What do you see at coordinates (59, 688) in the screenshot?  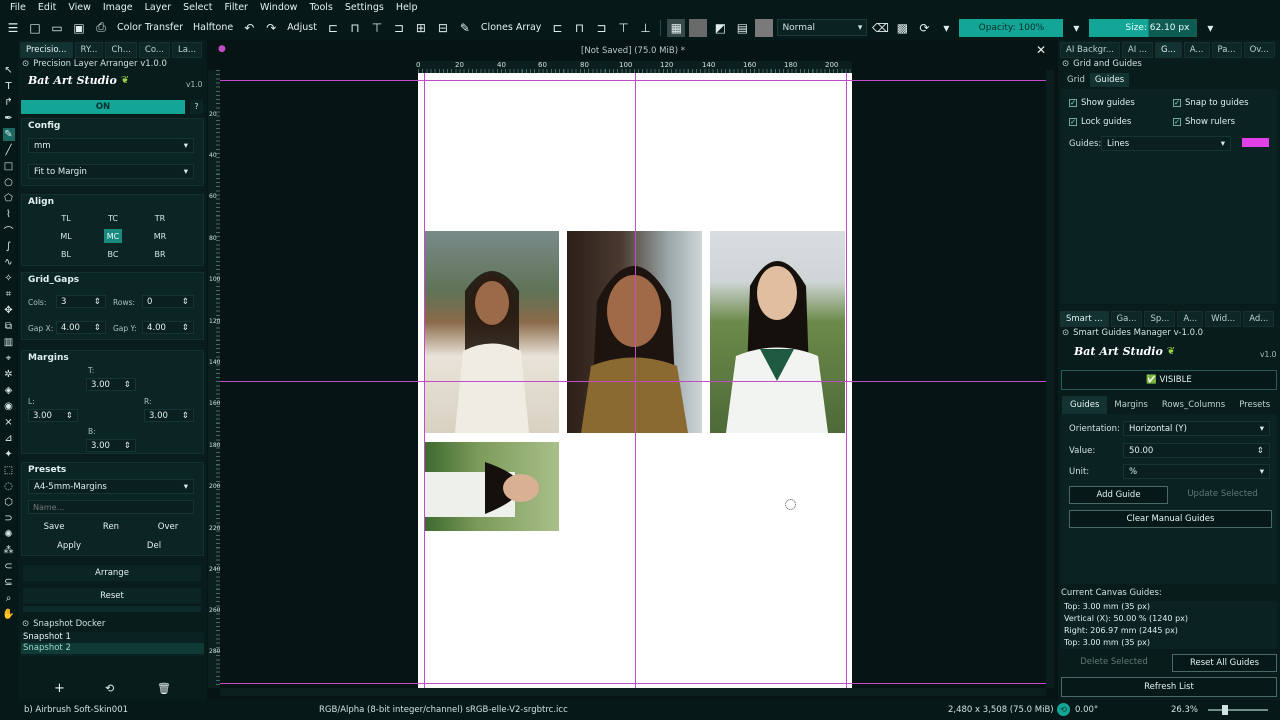 I see `add-snapshot-icon: +` at bounding box center [59, 688].